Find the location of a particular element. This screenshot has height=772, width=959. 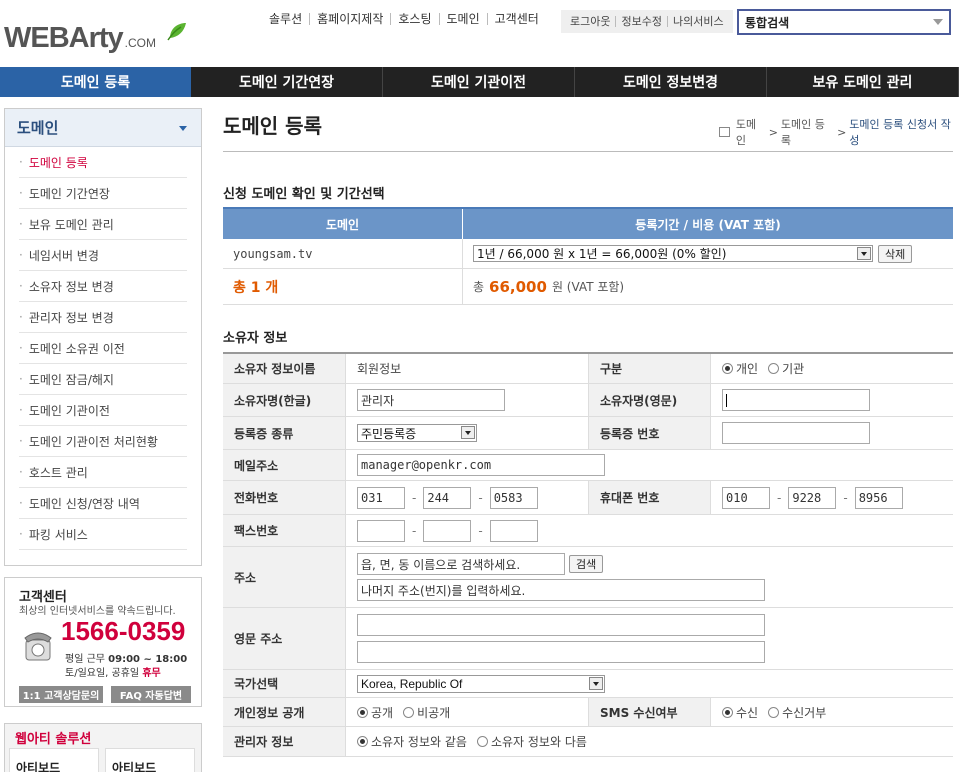

type-organization-radio: 기관 is located at coordinates (786, 368).